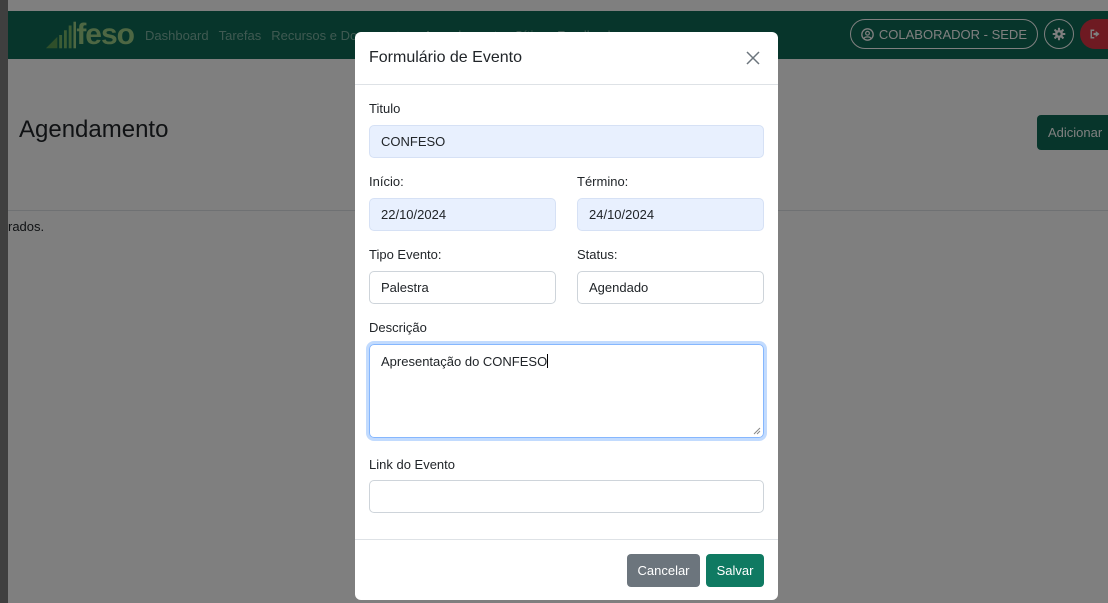 Image resolution: width=1108 pixels, height=603 pixels. What do you see at coordinates (566, 58) in the screenshot?
I see `modal-header: Formulário de Evento` at bounding box center [566, 58].